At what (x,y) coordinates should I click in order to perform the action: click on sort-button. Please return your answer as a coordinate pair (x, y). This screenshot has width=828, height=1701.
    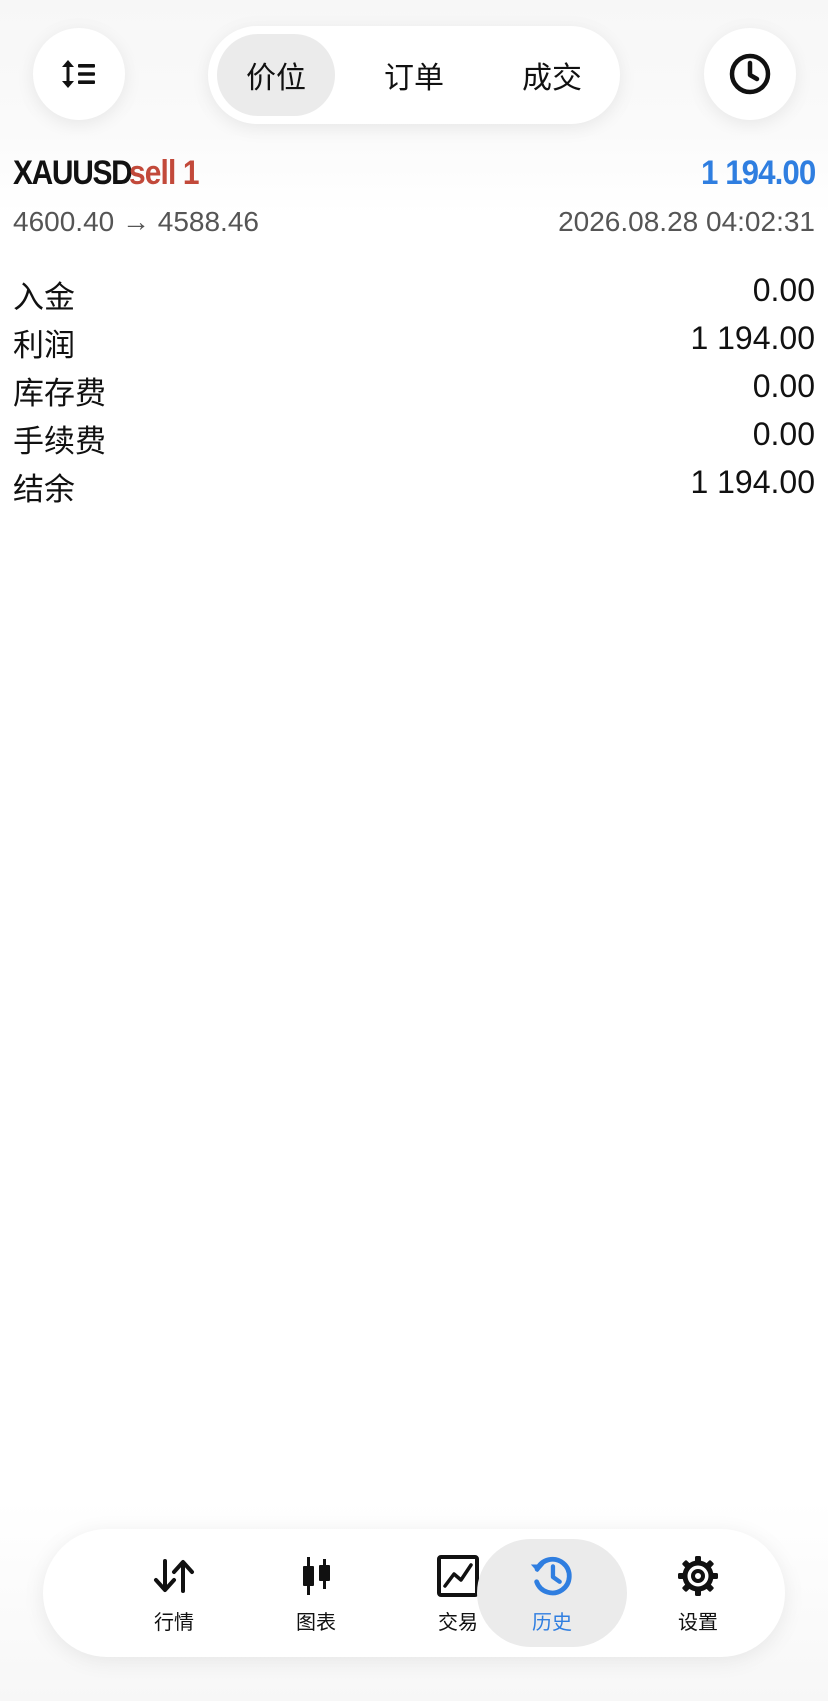
    Looking at the image, I should click on (79, 74).